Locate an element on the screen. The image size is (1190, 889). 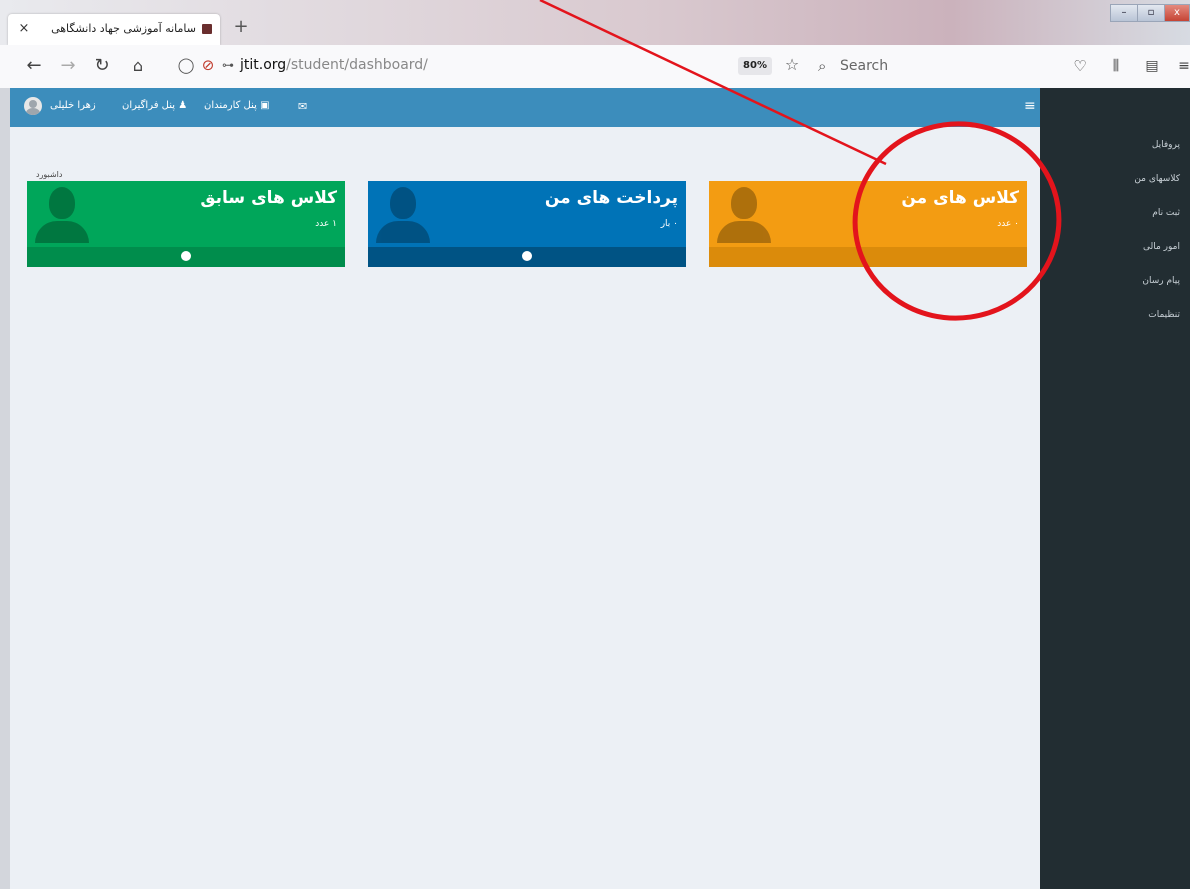
annotation-circle is located at coordinates (957, 221).